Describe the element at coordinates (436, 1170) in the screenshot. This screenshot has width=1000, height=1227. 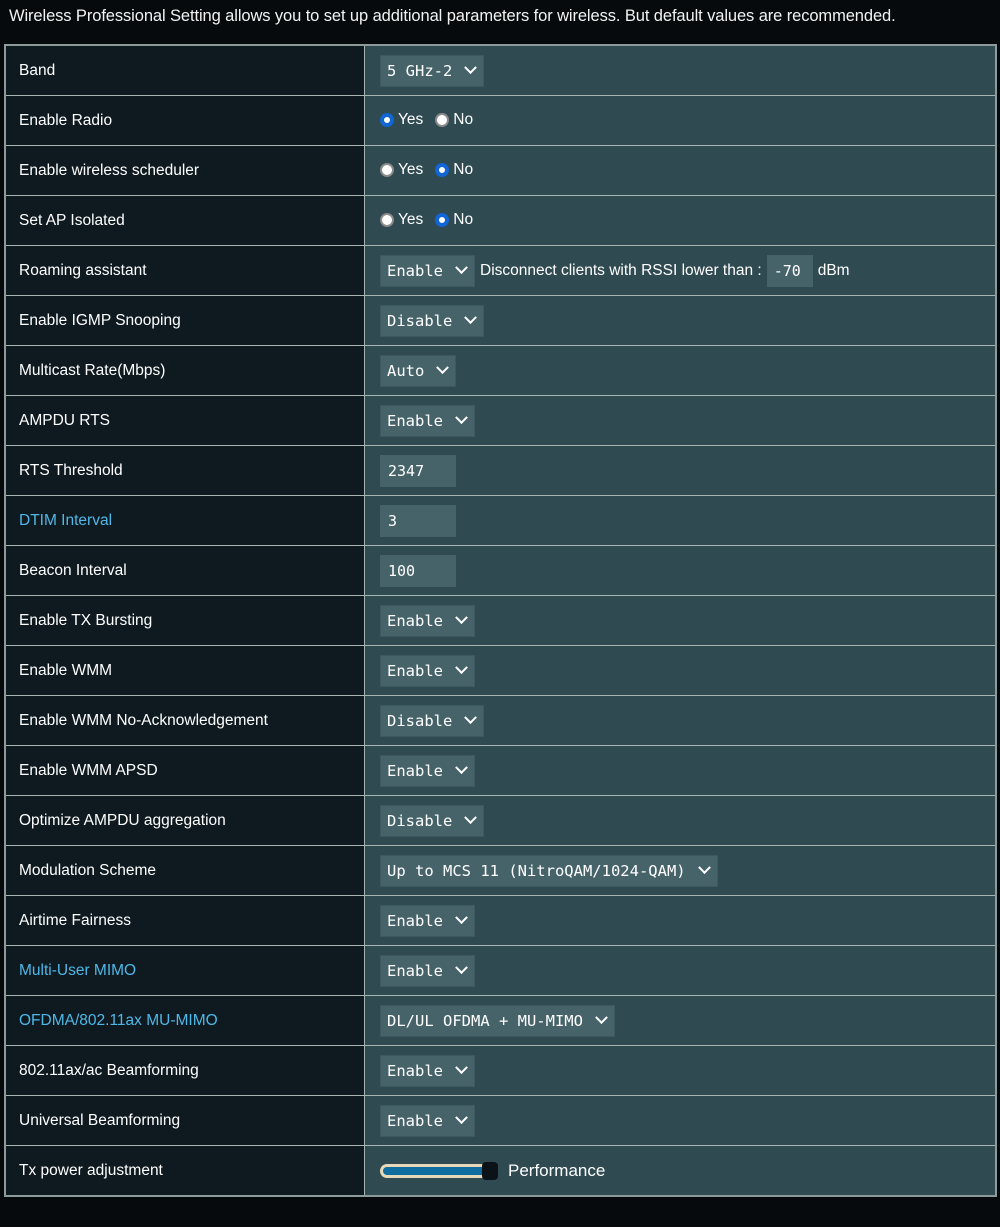
I see `slider-fill` at that location.